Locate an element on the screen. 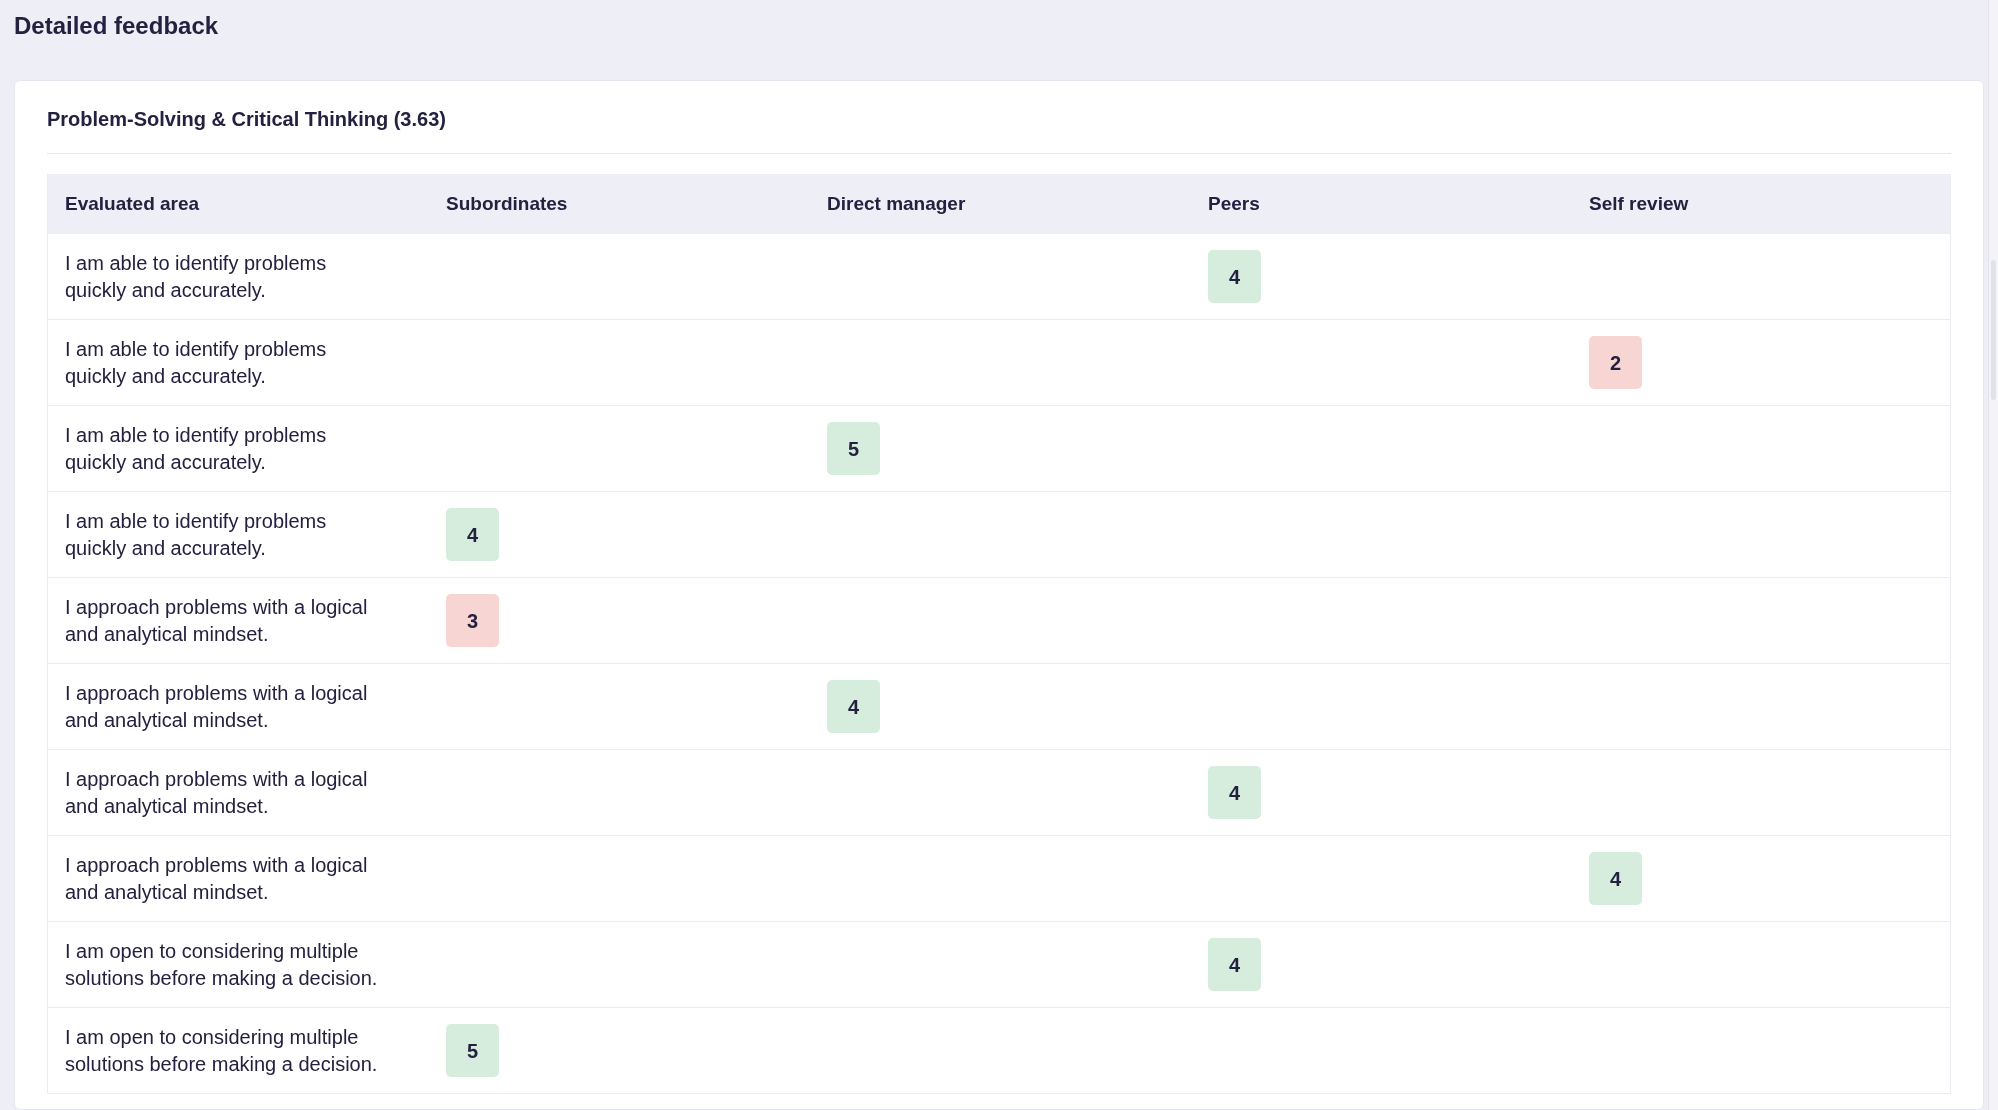 This screenshot has width=1998, height=1110. column-header: Peers is located at coordinates (1234, 203).